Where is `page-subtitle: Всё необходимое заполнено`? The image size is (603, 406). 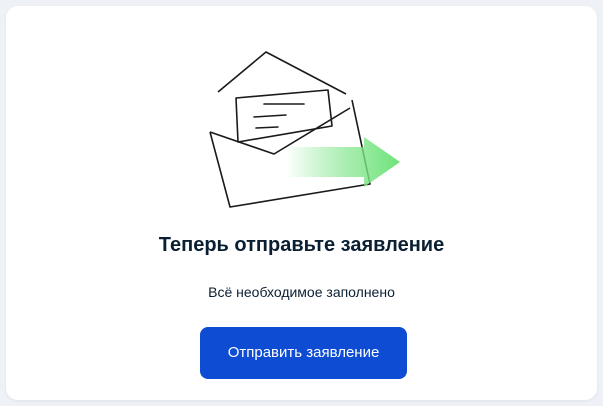 page-subtitle: Всё необходимое заполнено is located at coordinates (301, 292).